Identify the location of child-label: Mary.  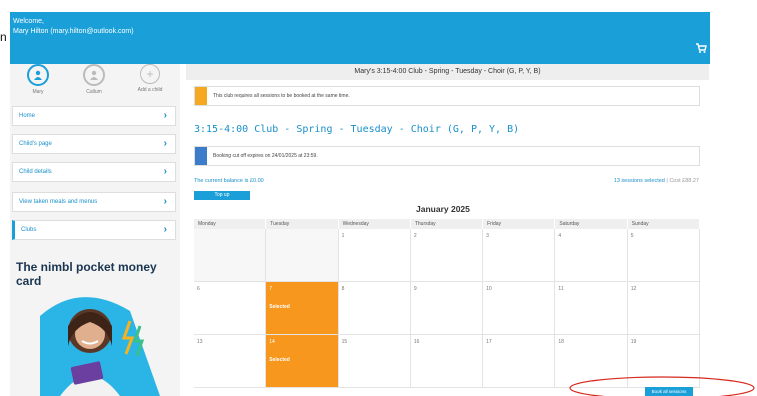
(38, 92).